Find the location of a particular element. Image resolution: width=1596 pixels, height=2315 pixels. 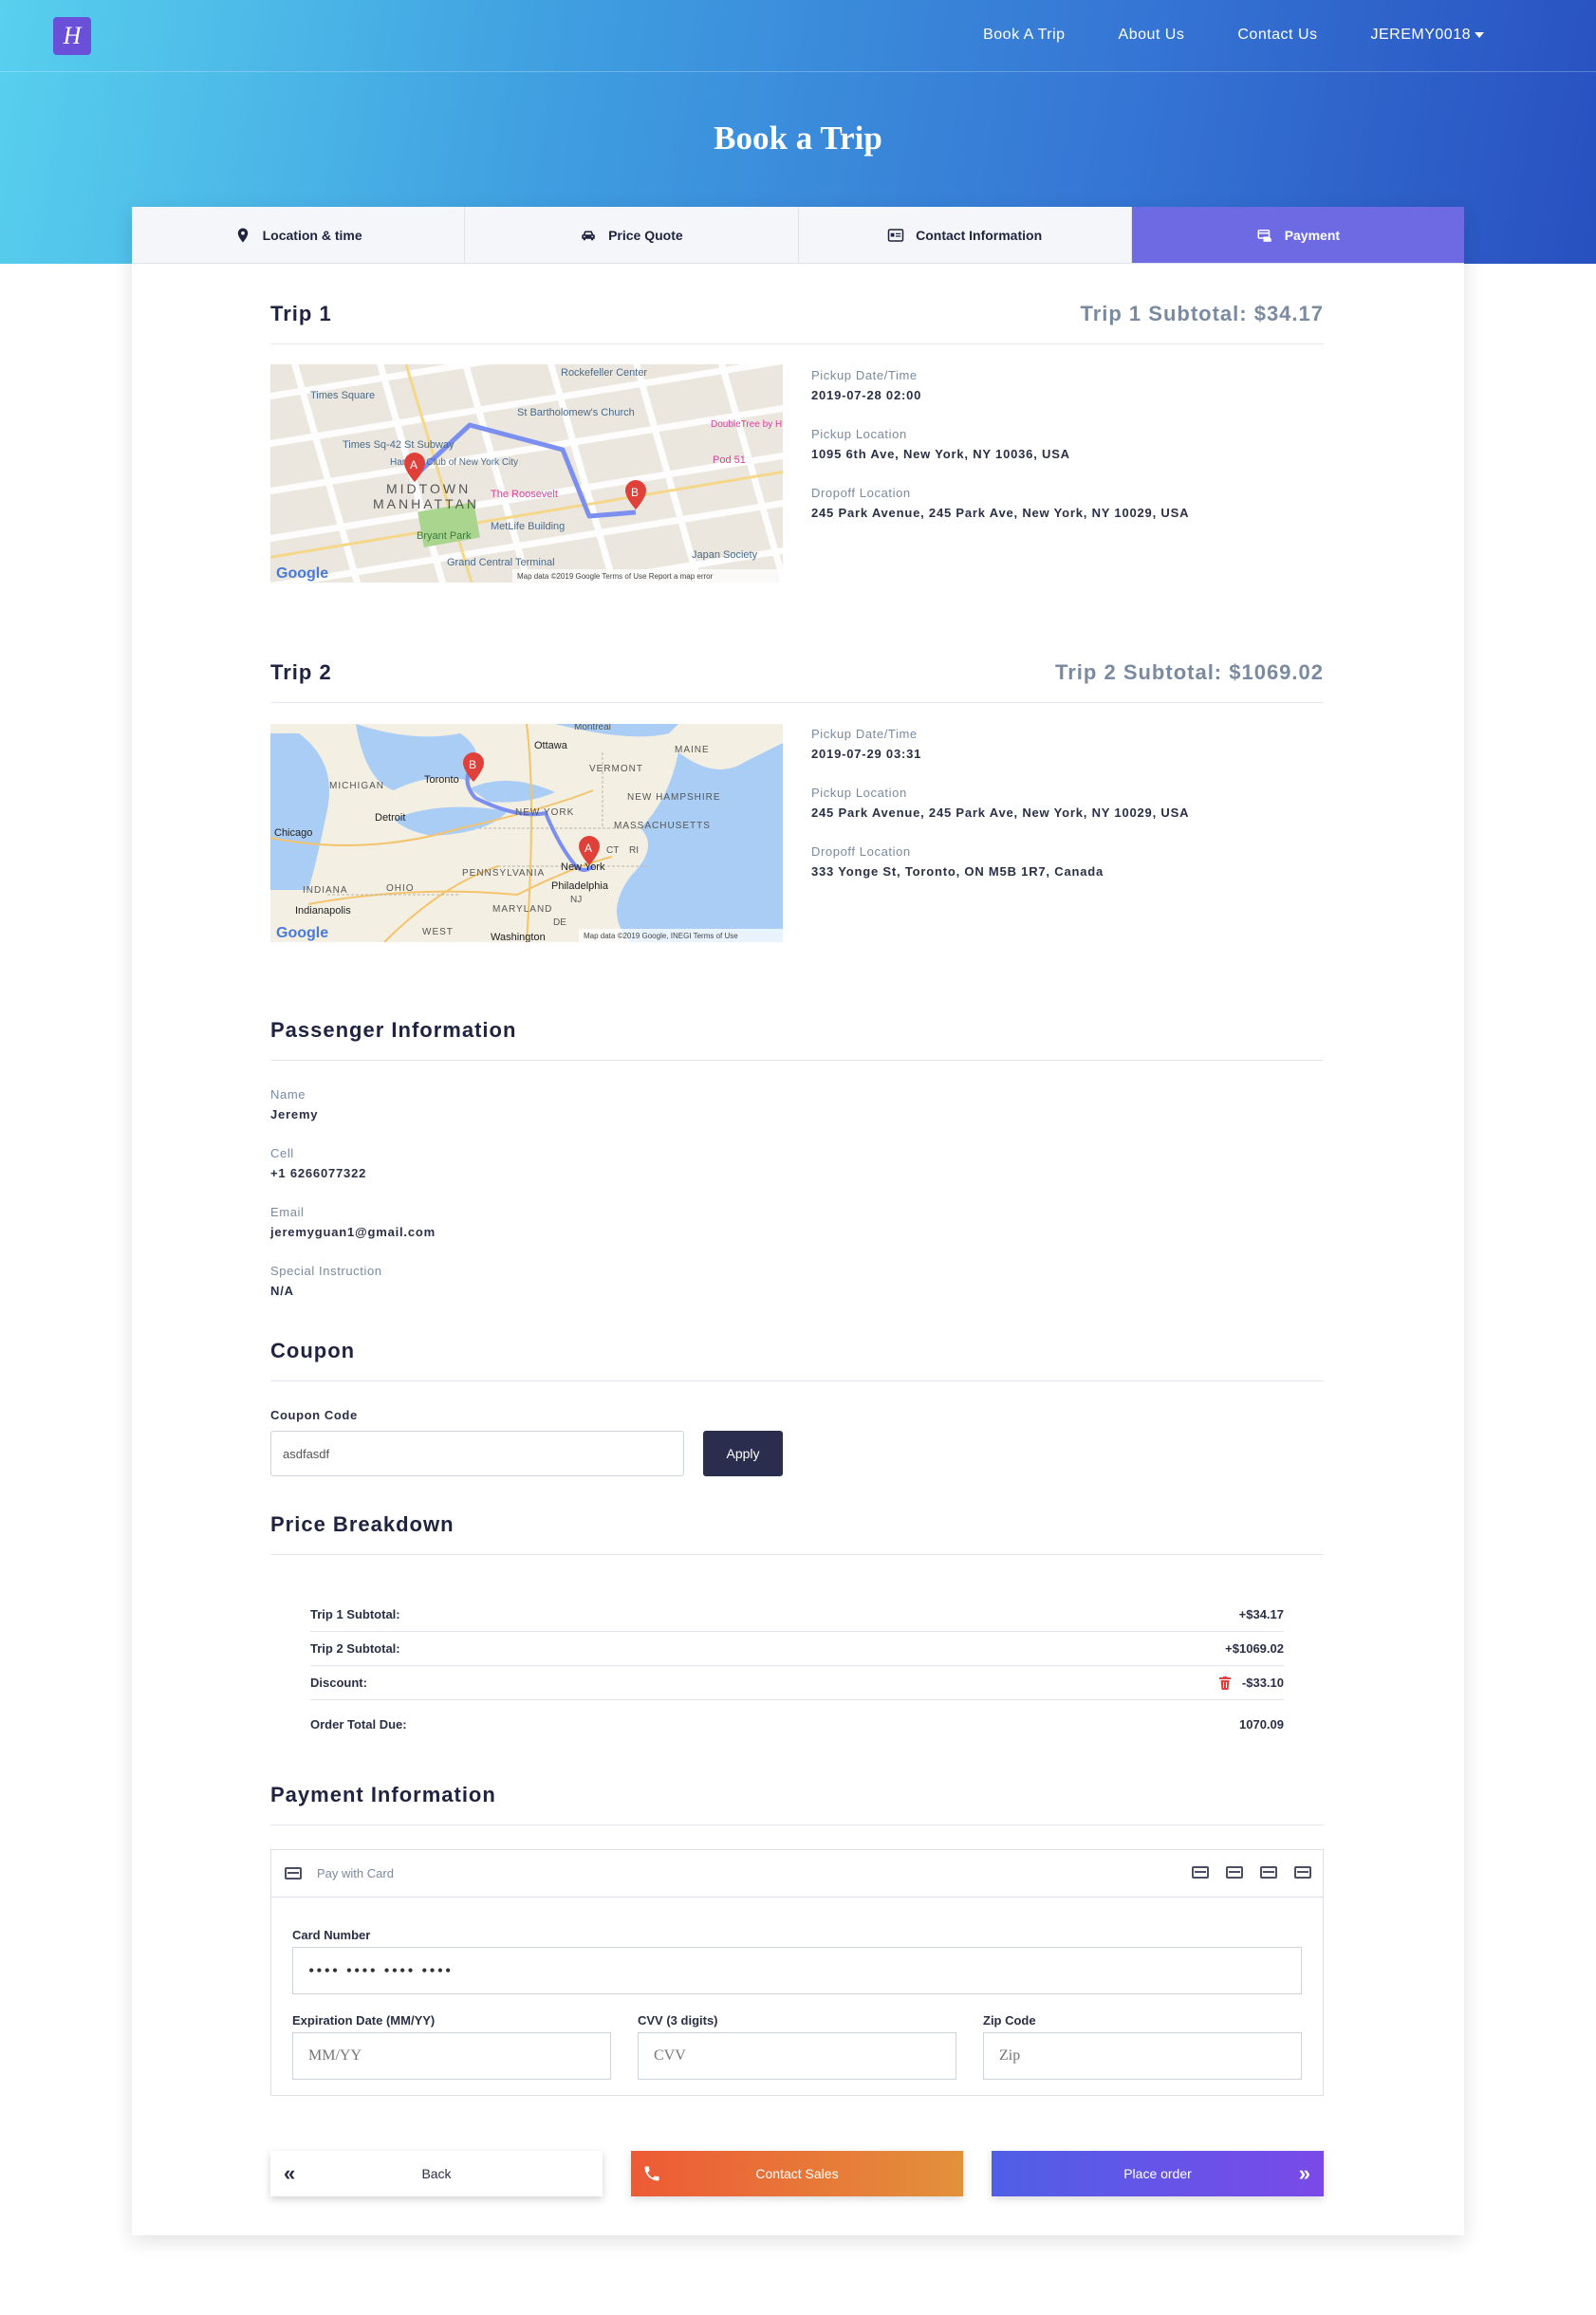

map-label: Philadelphia is located at coordinates (580, 886).